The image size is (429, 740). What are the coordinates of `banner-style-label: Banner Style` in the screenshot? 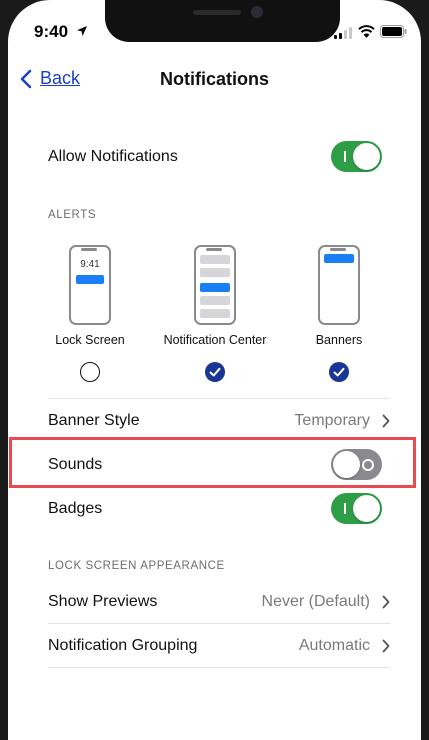 It's located at (94, 420).